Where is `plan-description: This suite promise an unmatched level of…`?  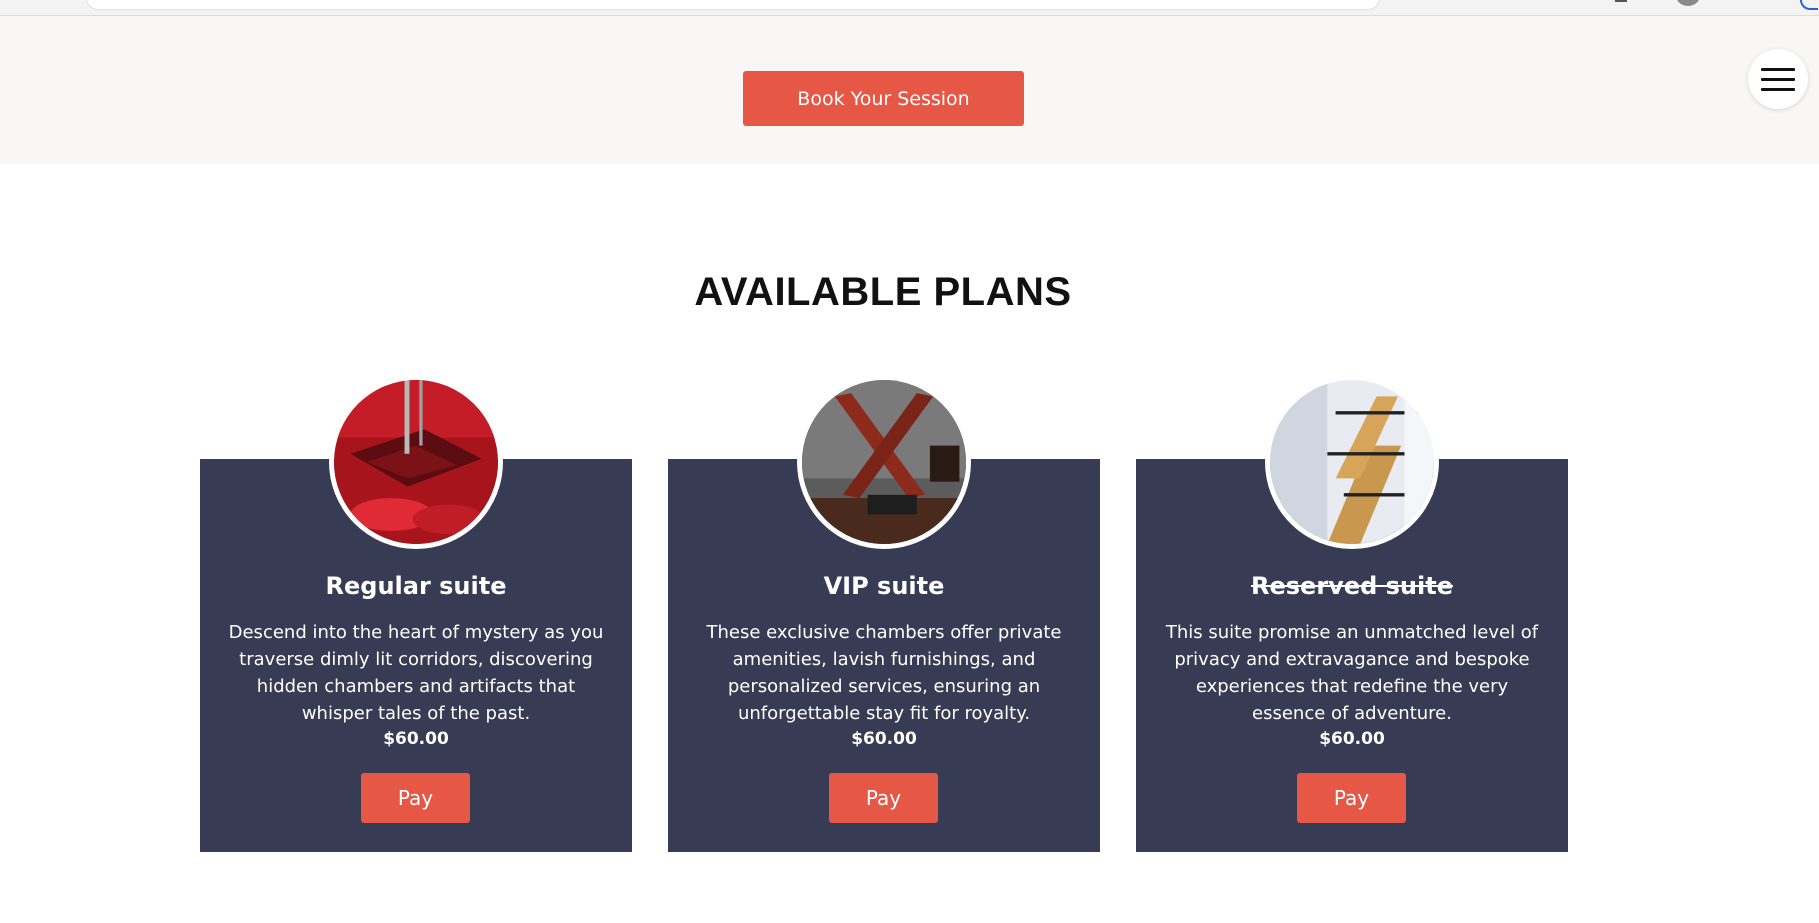
plan-description: This suite promise an unmatched level of… is located at coordinates (1352, 673).